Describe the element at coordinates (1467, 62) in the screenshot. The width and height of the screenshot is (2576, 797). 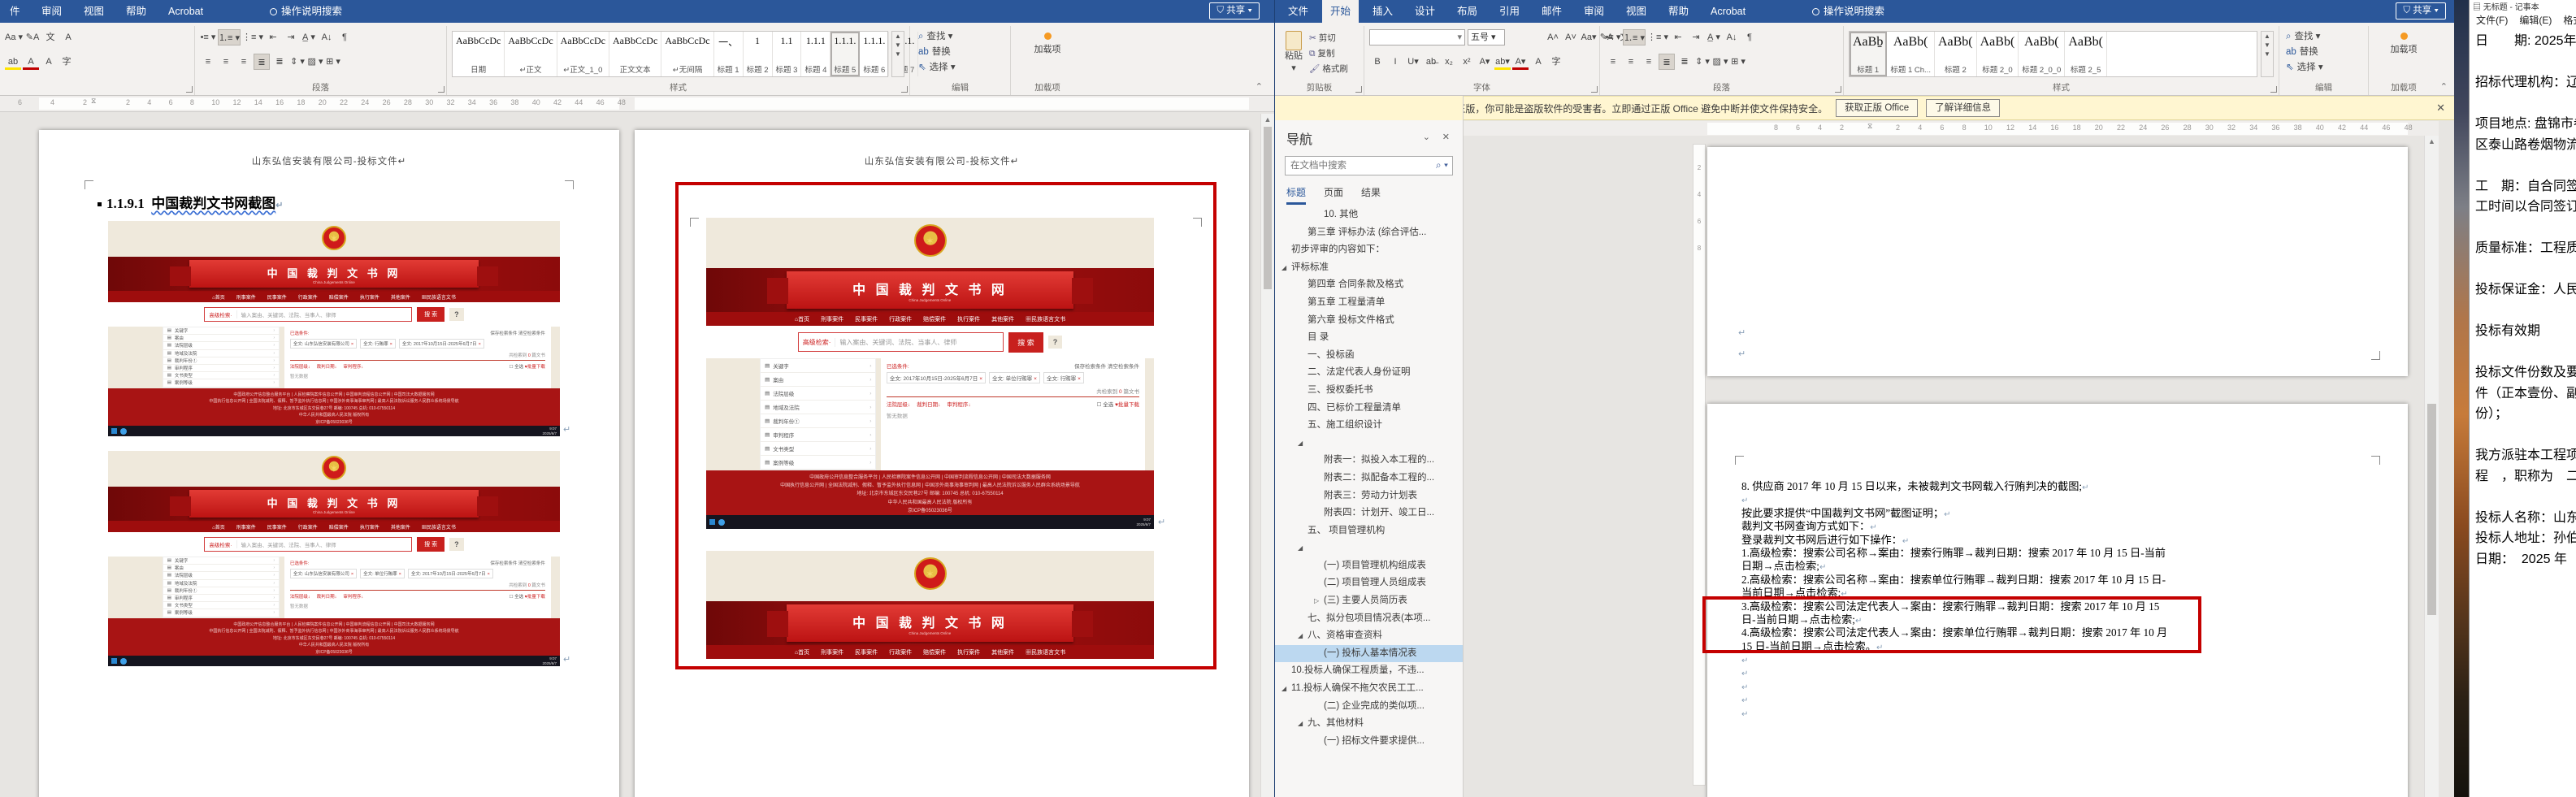
I see `superscript-icon: x²` at that location.